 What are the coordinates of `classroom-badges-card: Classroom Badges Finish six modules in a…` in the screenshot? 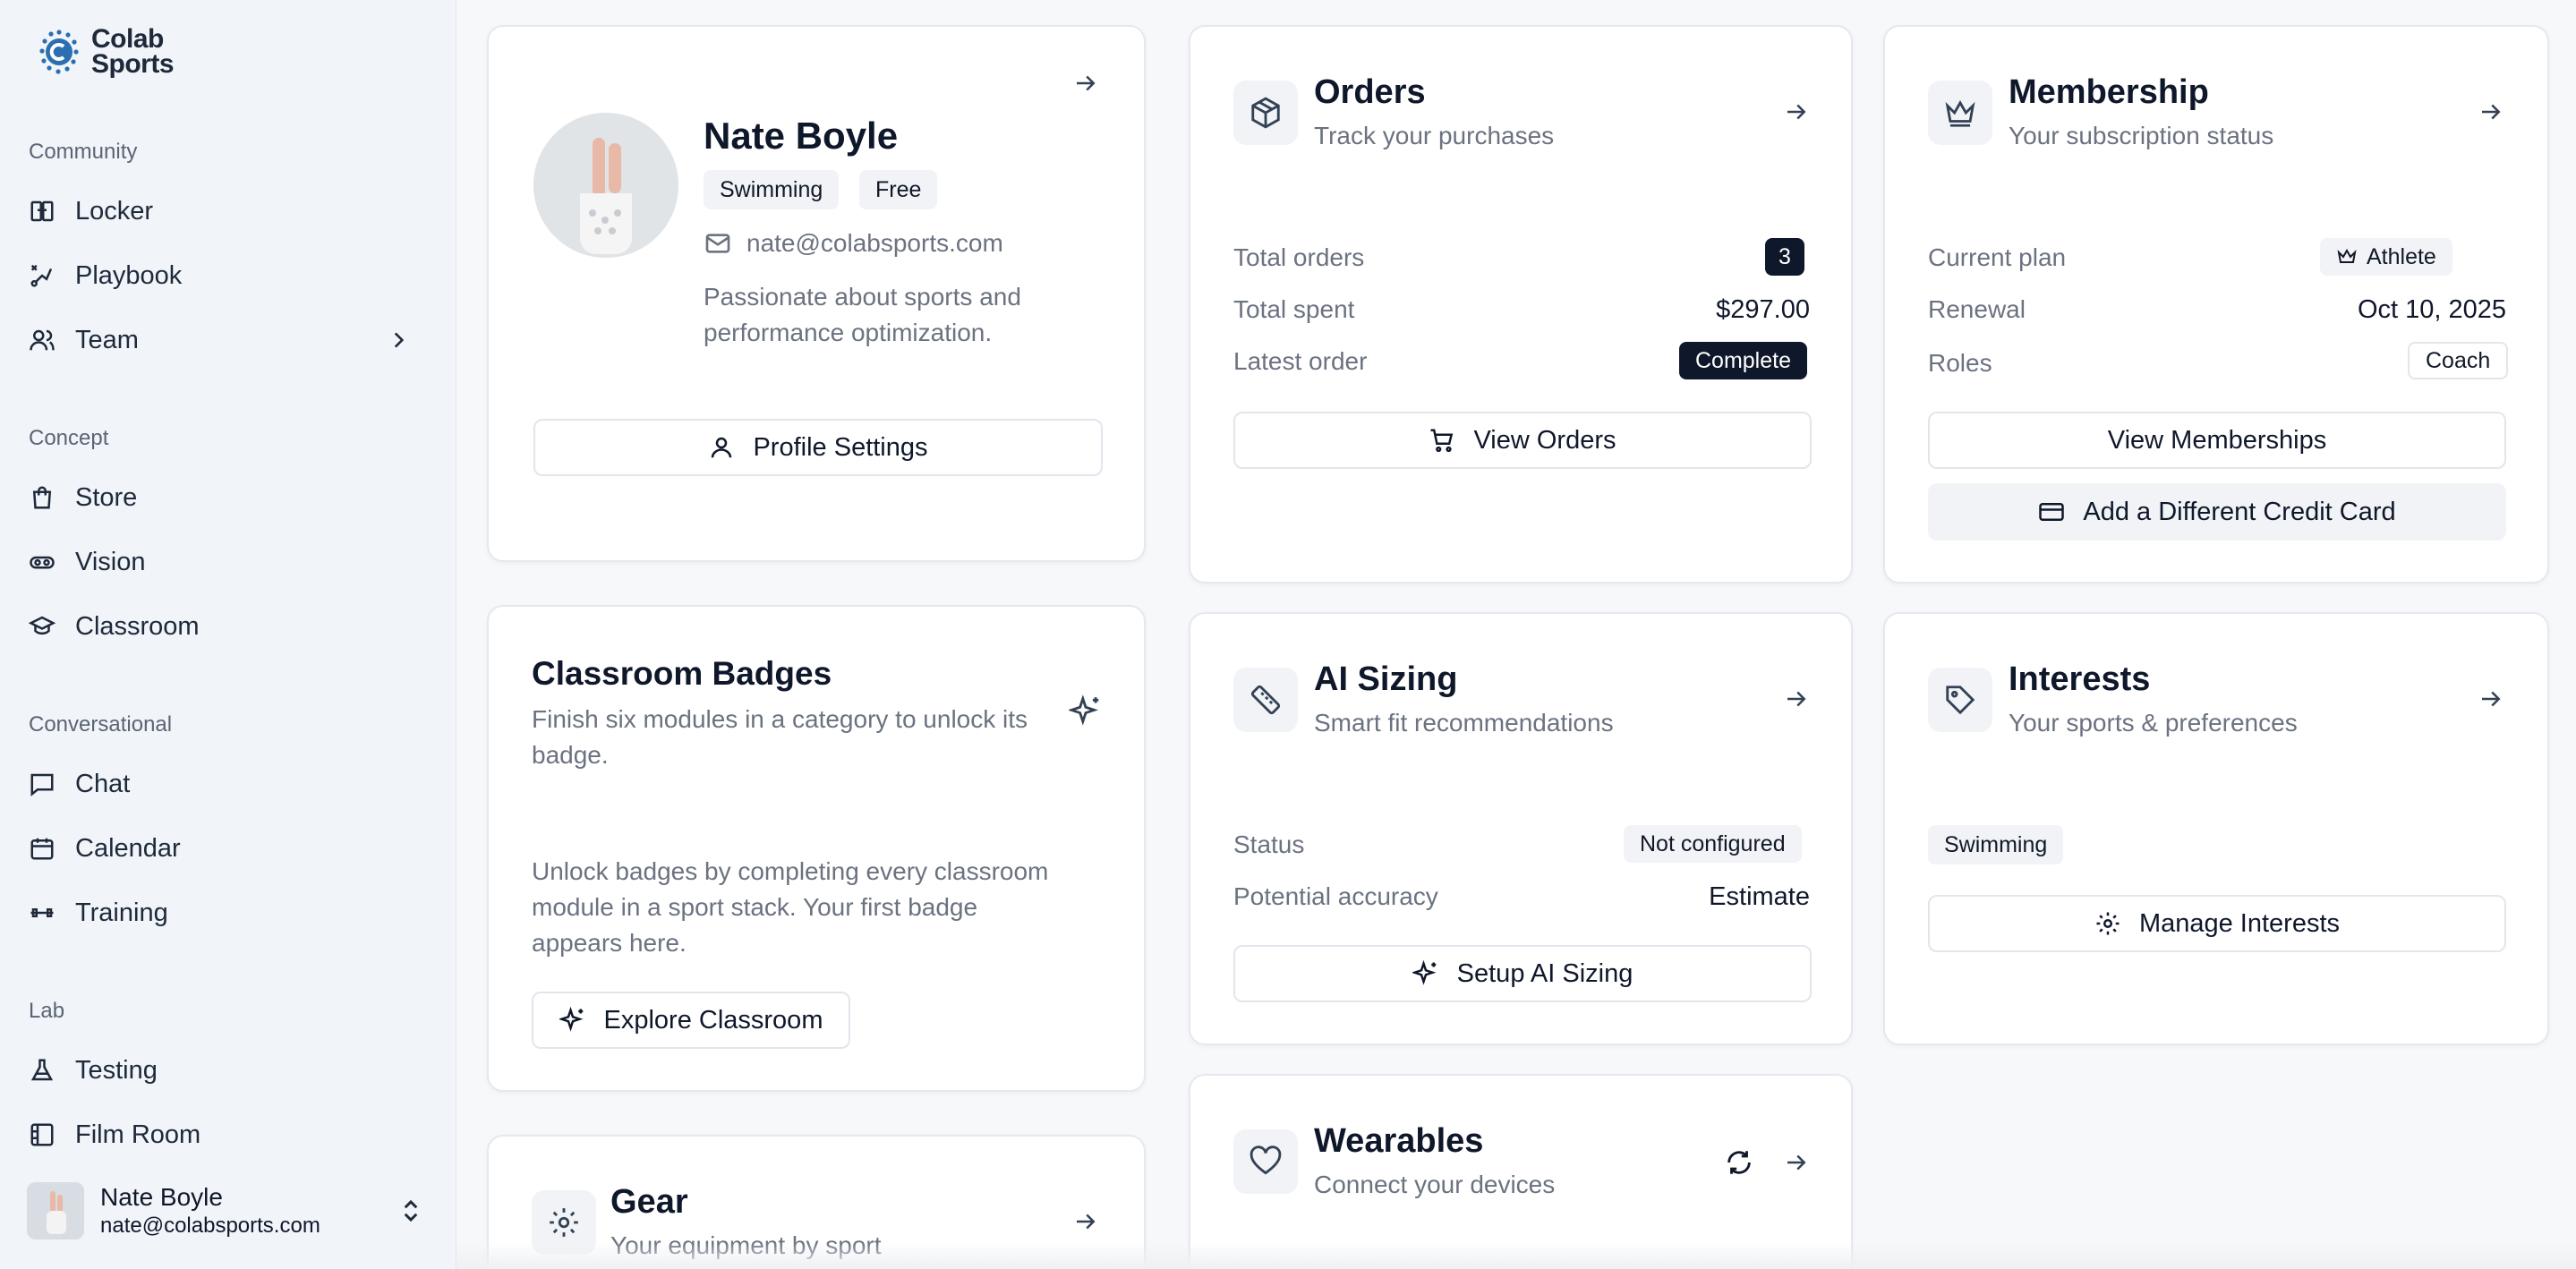 It's located at (816, 849).